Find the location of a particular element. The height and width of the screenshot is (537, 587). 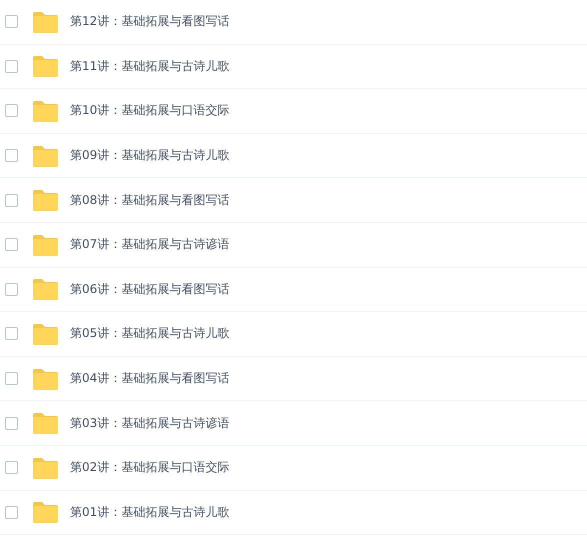

folder-name: 第02讲：基础拓展与口语交际 is located at coordinates (150, 467).